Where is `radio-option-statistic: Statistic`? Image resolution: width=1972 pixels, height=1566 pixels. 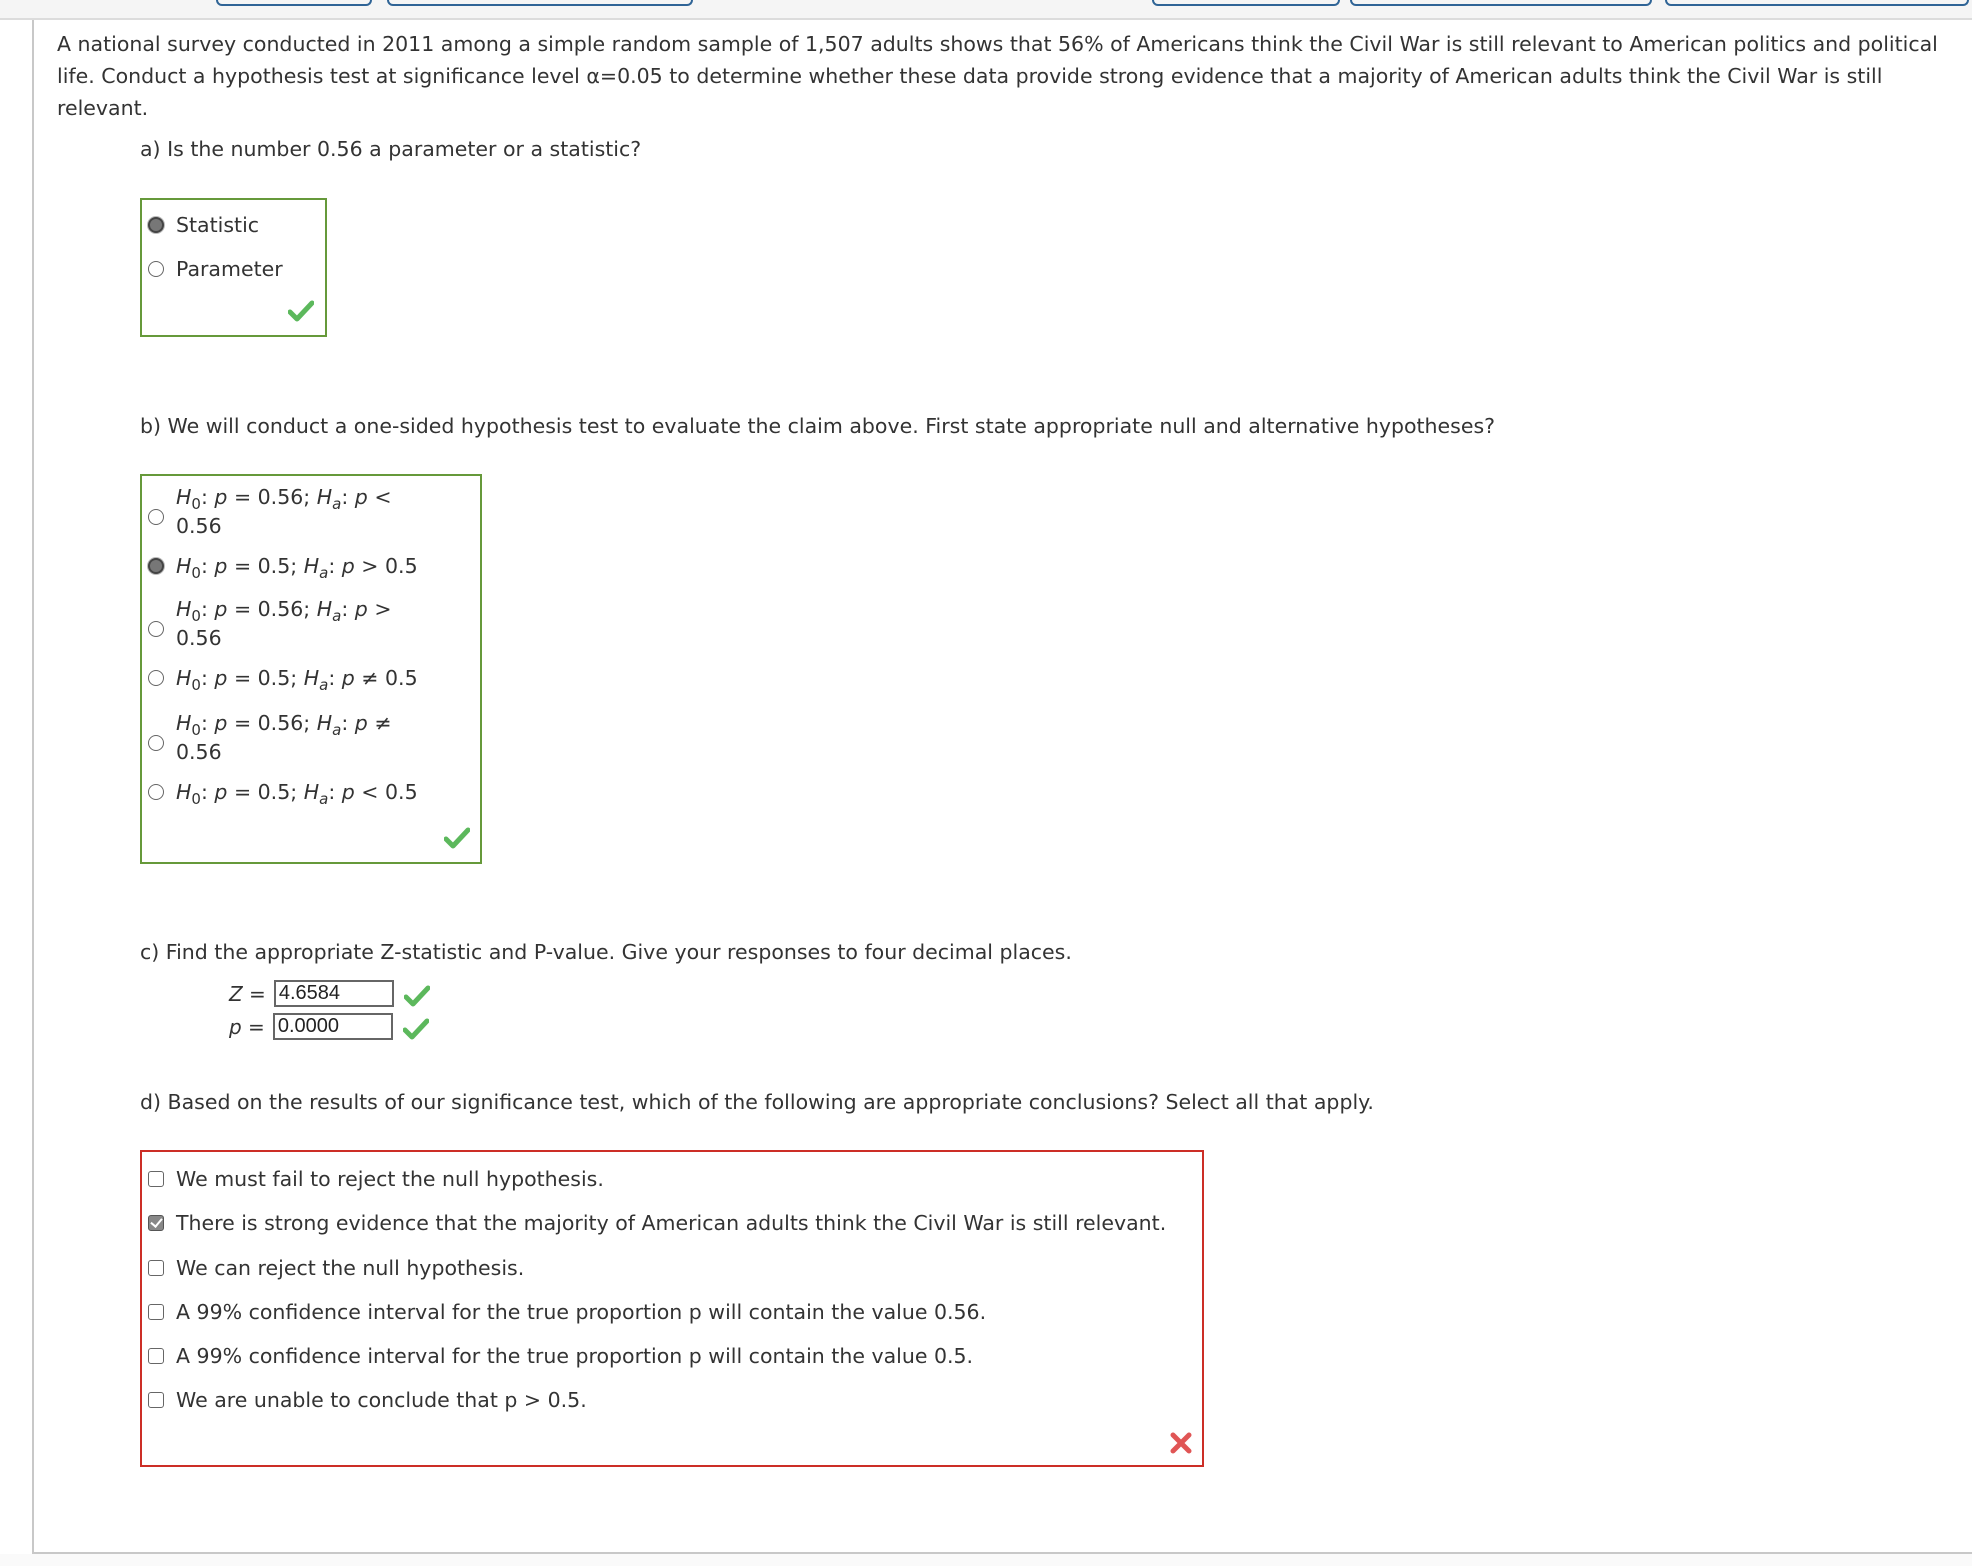 radio-option-statistic: Statistic is located at coordinates (203, 225).